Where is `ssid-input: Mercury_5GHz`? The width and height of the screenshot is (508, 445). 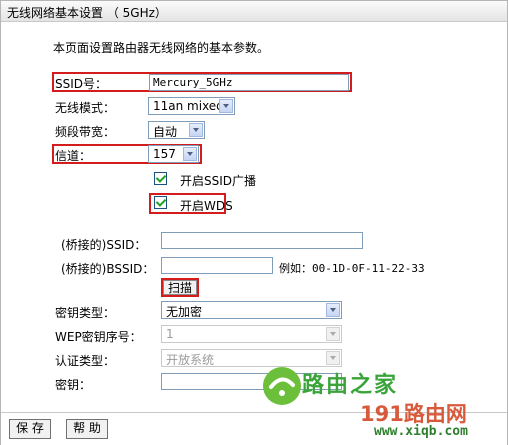 ssid-input: Mercury_5GHz is located at coordinates (249, 82).